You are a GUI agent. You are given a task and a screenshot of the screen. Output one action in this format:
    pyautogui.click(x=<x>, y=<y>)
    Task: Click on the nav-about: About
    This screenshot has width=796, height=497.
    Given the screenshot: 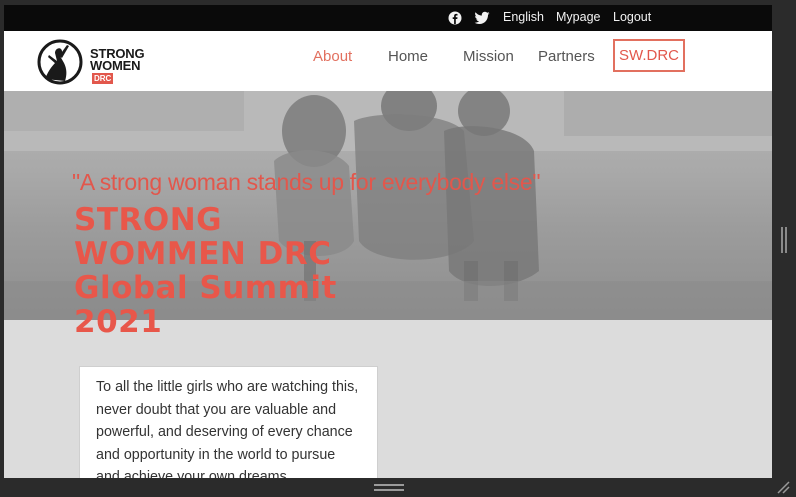 What is the action you would take?
    pyautogui.click(x=332, y=56)
    